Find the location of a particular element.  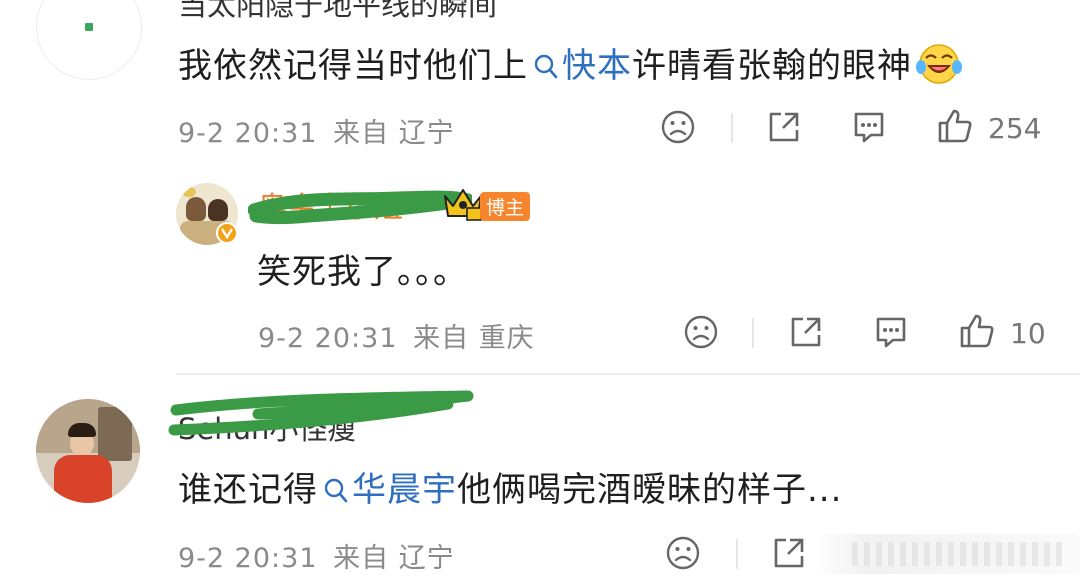

laugh-cry-emoji is located at coordinates (939, 64).